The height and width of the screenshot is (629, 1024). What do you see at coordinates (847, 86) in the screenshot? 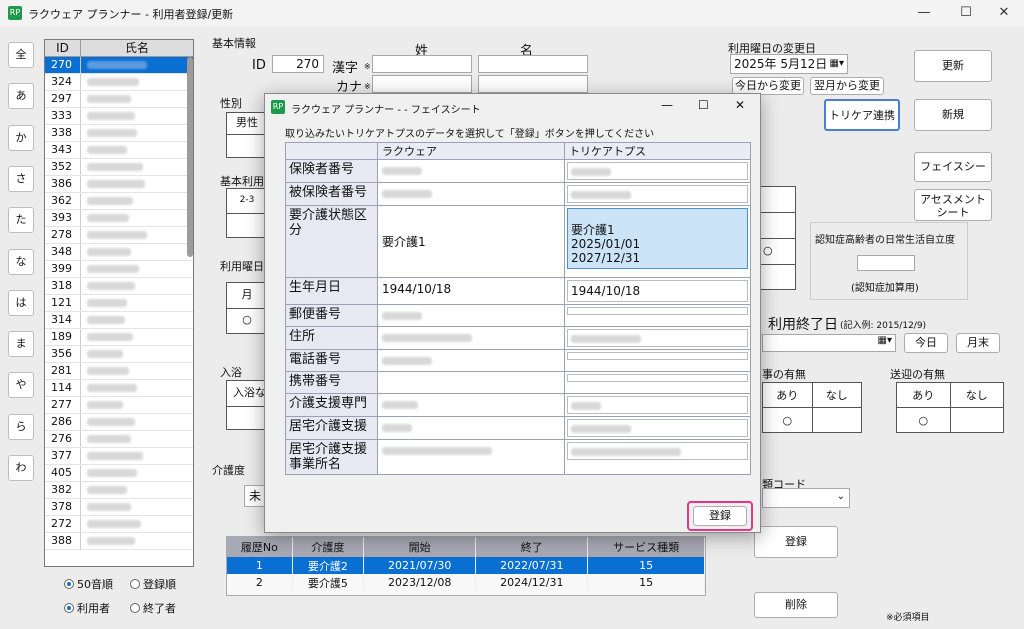
I see `next-month-change-button: 翌月から変更` at bounding box center [847, 86].